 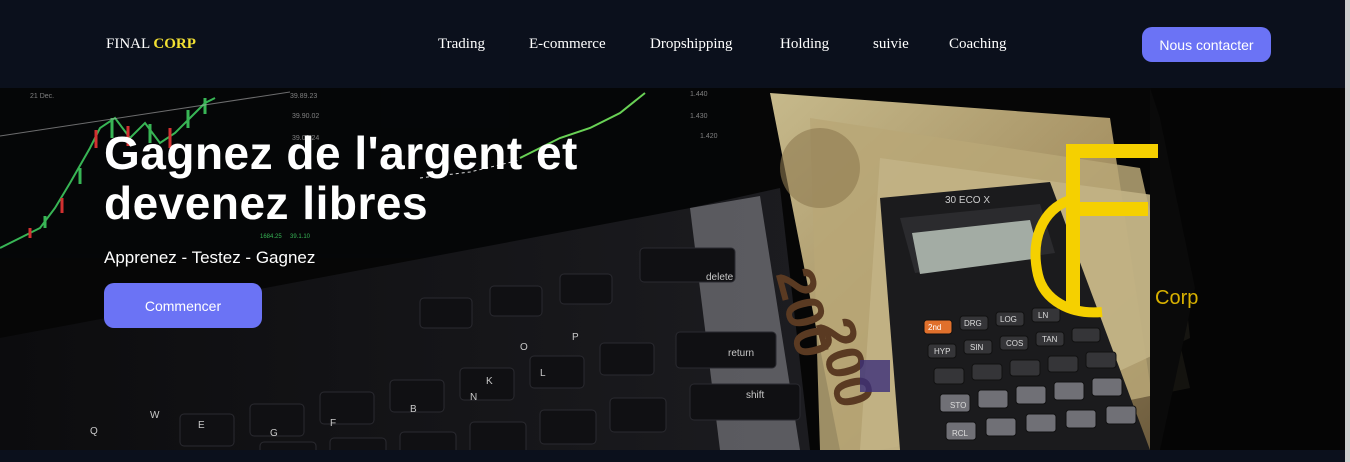 I want to click on svg-text: STO, so click(x=958, y=405).